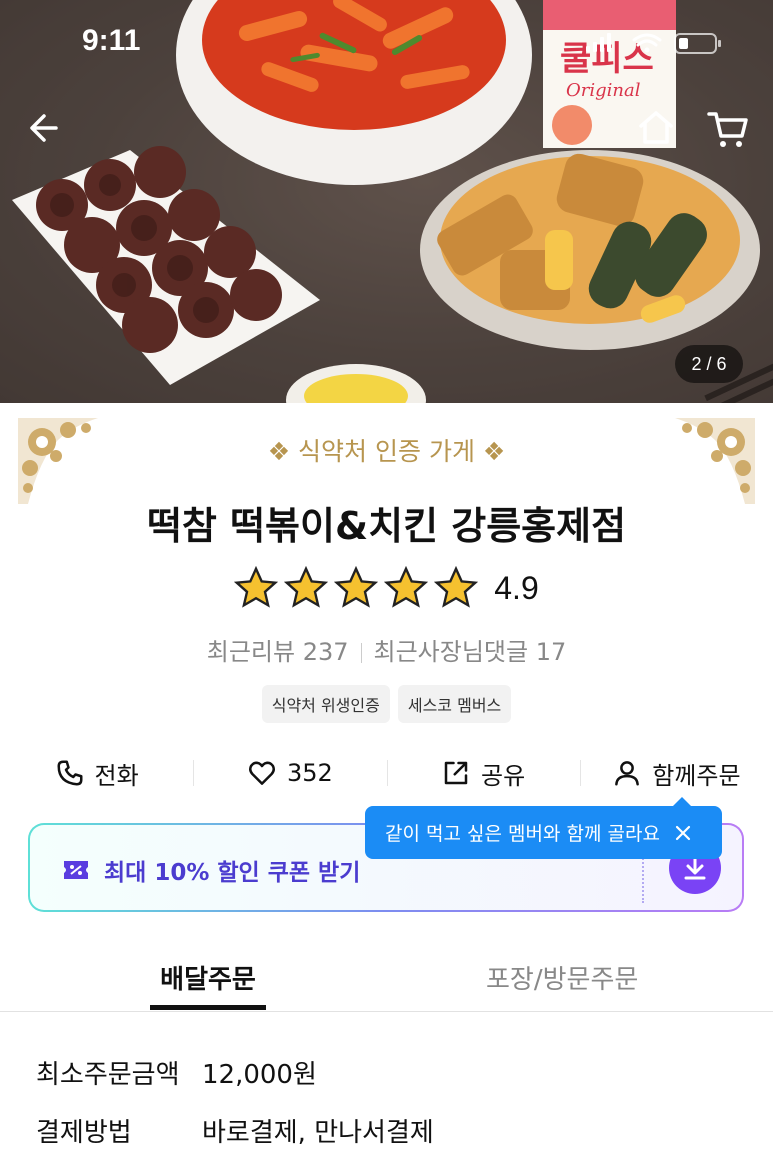 The height and width of the screenshot is (1160, 773). What do you see at coordinates (129, 873) in the screenshot?
I see `coupon-prefix: 최대` at bounding box center [129, 873].